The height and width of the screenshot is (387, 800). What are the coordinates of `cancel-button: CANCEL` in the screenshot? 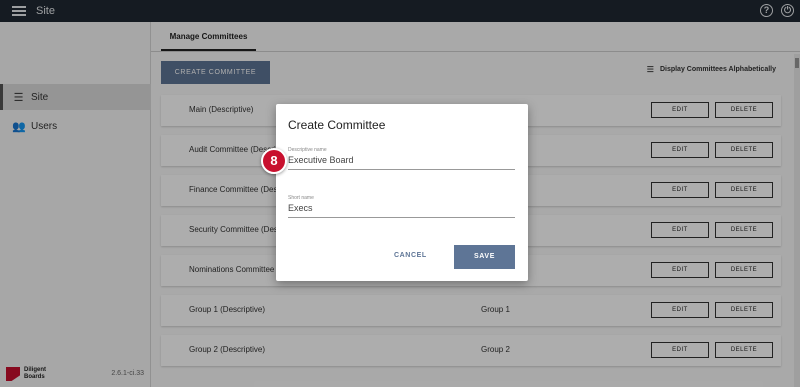 It's located at (410, 255).